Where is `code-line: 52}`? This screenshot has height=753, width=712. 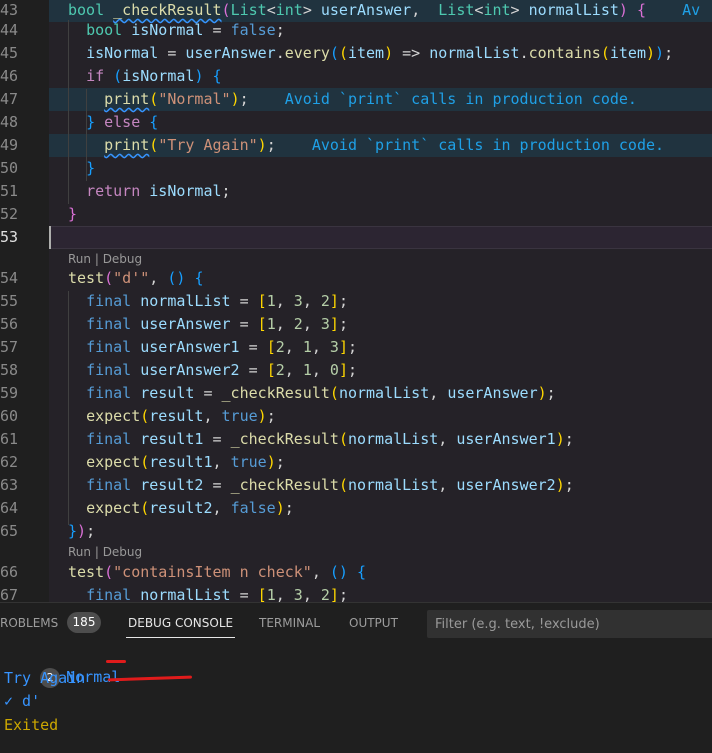 code-line: 52} is located at coordinates (356, 214).